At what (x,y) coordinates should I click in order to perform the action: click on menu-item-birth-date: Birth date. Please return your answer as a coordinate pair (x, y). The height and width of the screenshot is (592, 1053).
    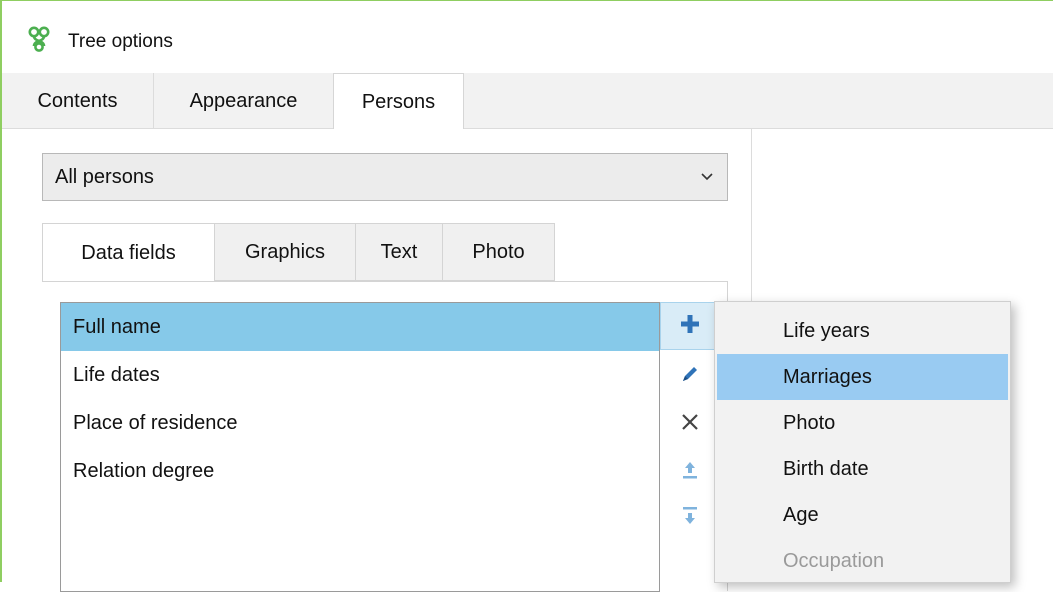
    Looking at the image, I should click on (862, 469).